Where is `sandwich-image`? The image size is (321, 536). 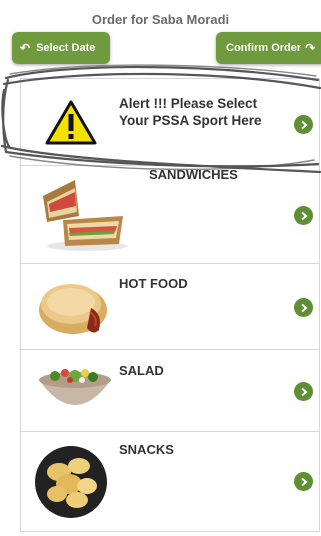 sandwich-image is located at coordinates (85, 215).